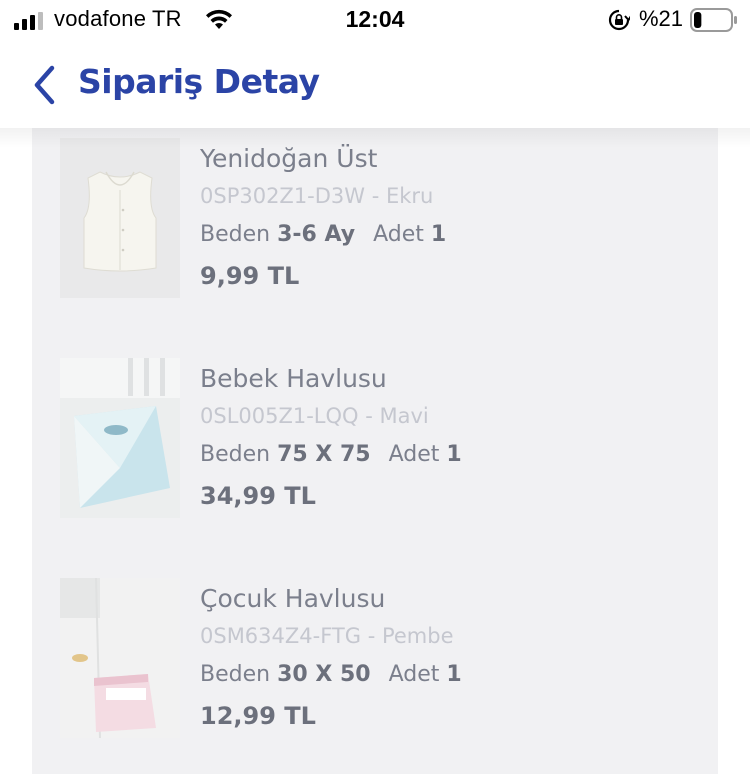 The width and height of the screenshot is (750, 774). What do you see at coordinates (324, 674) in the screenshot?
I see `size-value: 30 X 50` at bounding box center [324, 674].